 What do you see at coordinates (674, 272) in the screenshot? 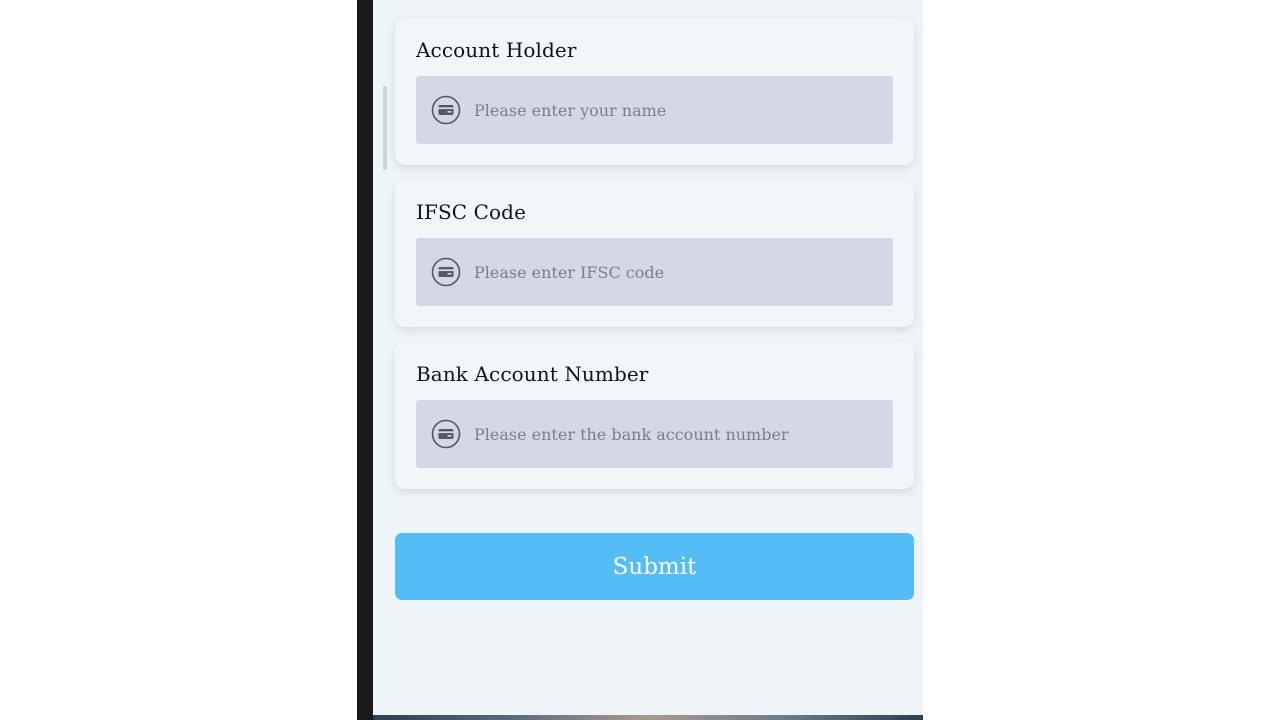
I see `ifsc-code-input` at bounding box center [674, 272].